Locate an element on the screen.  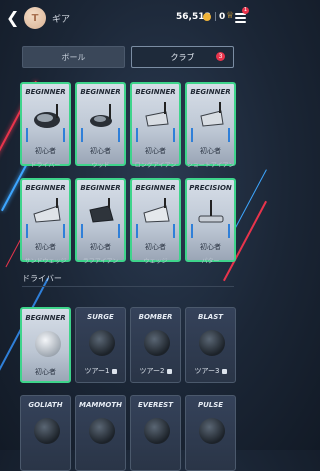
driver-tier: PULSE is located at coordinates (210, 405).